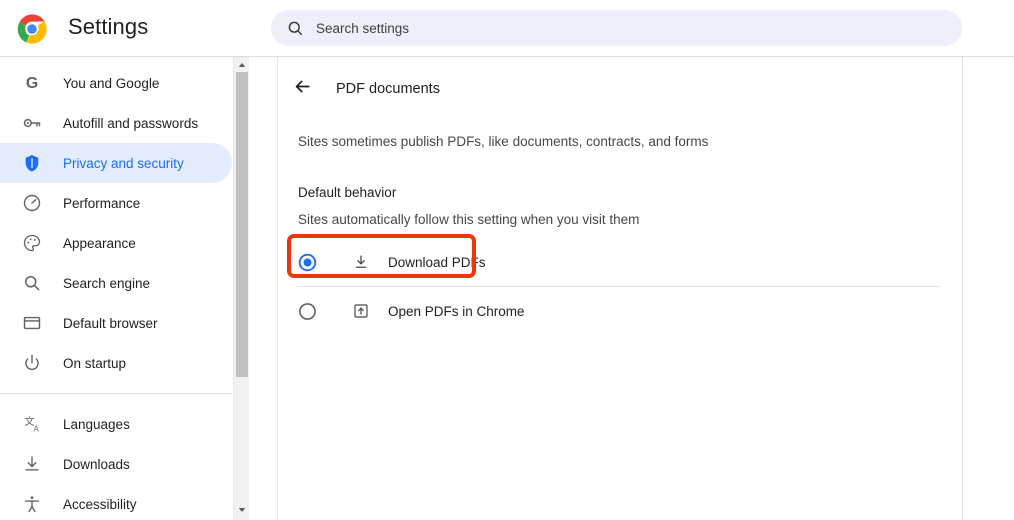 The image size is (1014, 520). What do you see at coordinates (95, 363) in the screenshot?
I see `sidebar-item-label: On startup` at bounding box center [95, 363].